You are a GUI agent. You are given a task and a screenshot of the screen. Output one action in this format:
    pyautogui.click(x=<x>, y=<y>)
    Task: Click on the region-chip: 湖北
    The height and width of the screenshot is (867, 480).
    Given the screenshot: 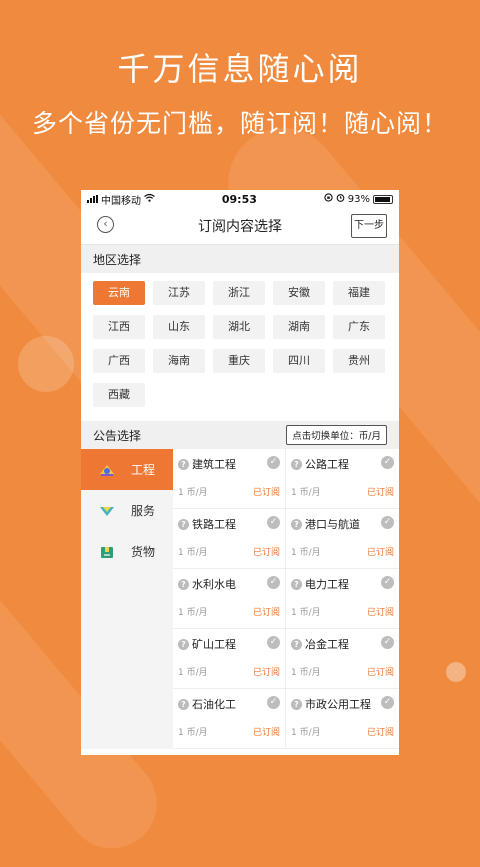 What is the action you would take?
    pyautogui.click(x=239, y=327)
    